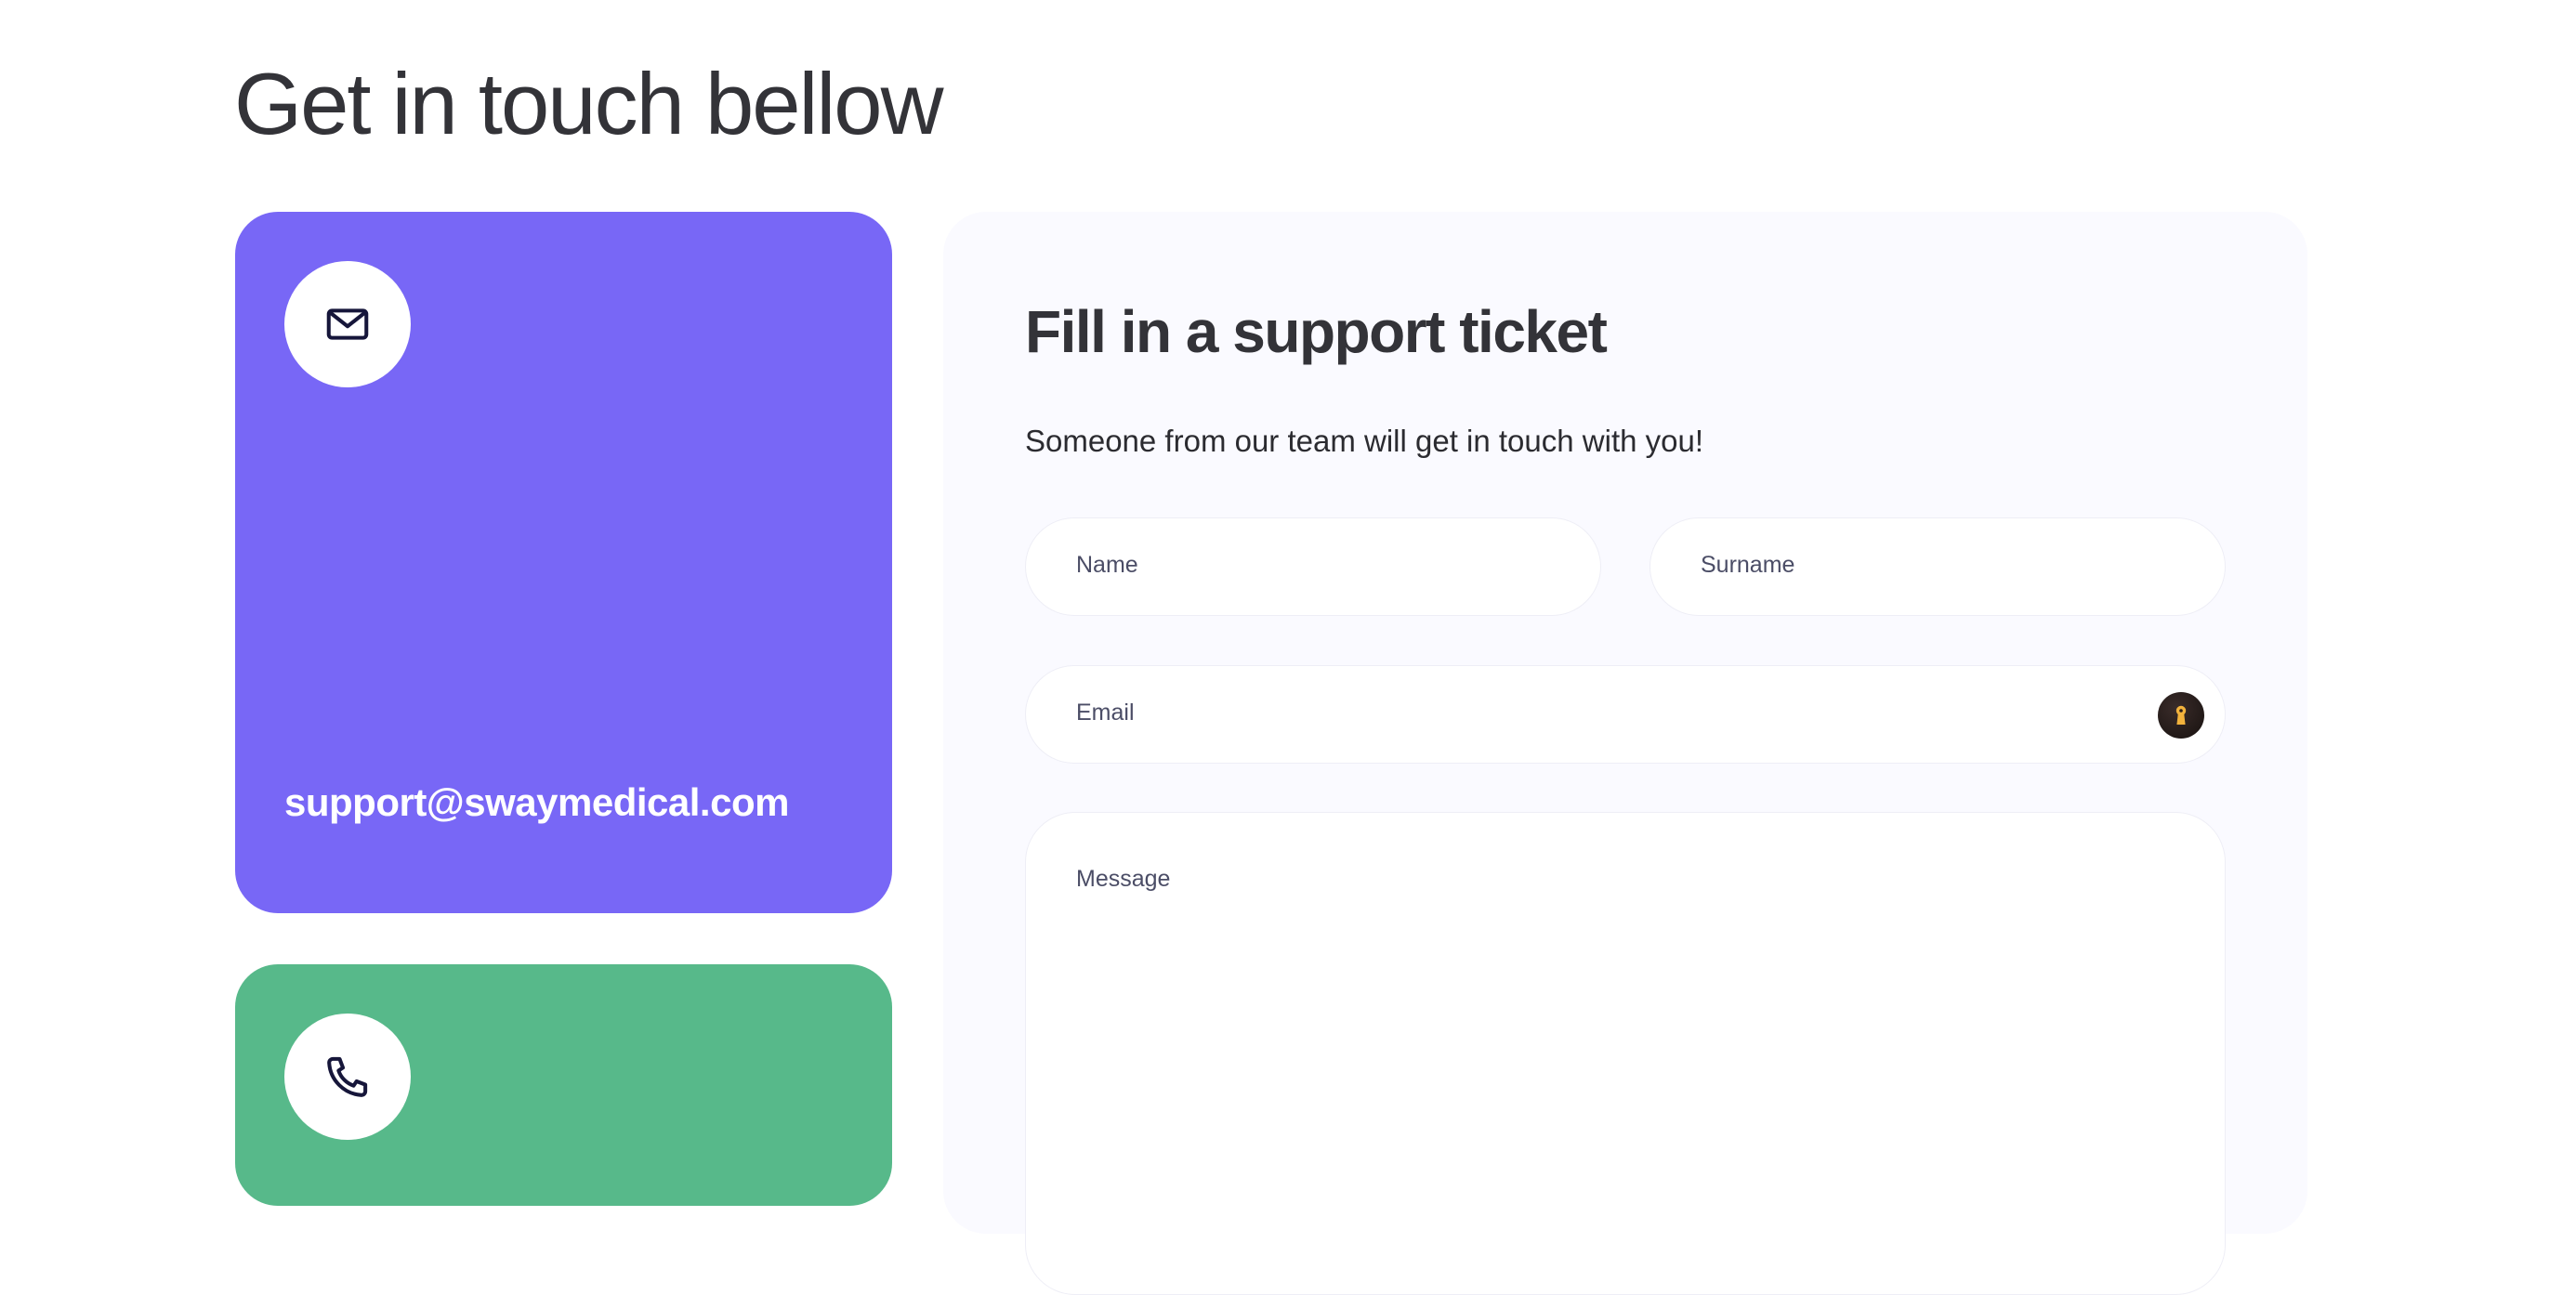  I want to click on mail-icon-circle, so click(347, 324).